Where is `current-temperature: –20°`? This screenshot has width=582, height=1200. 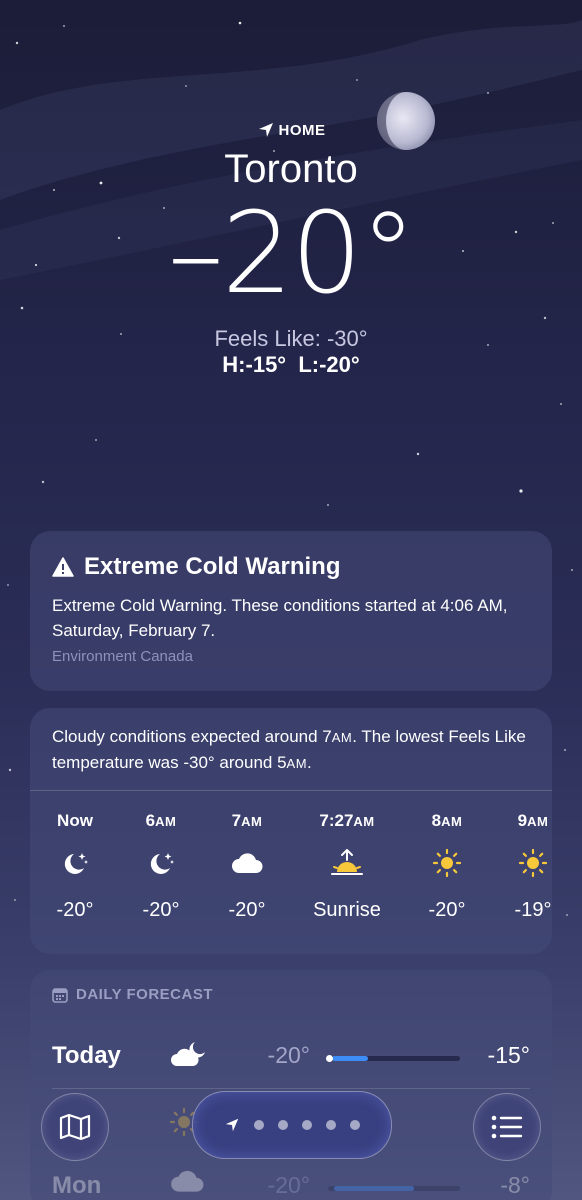 current-temperature: –20° is located at coordinates (292, 254).